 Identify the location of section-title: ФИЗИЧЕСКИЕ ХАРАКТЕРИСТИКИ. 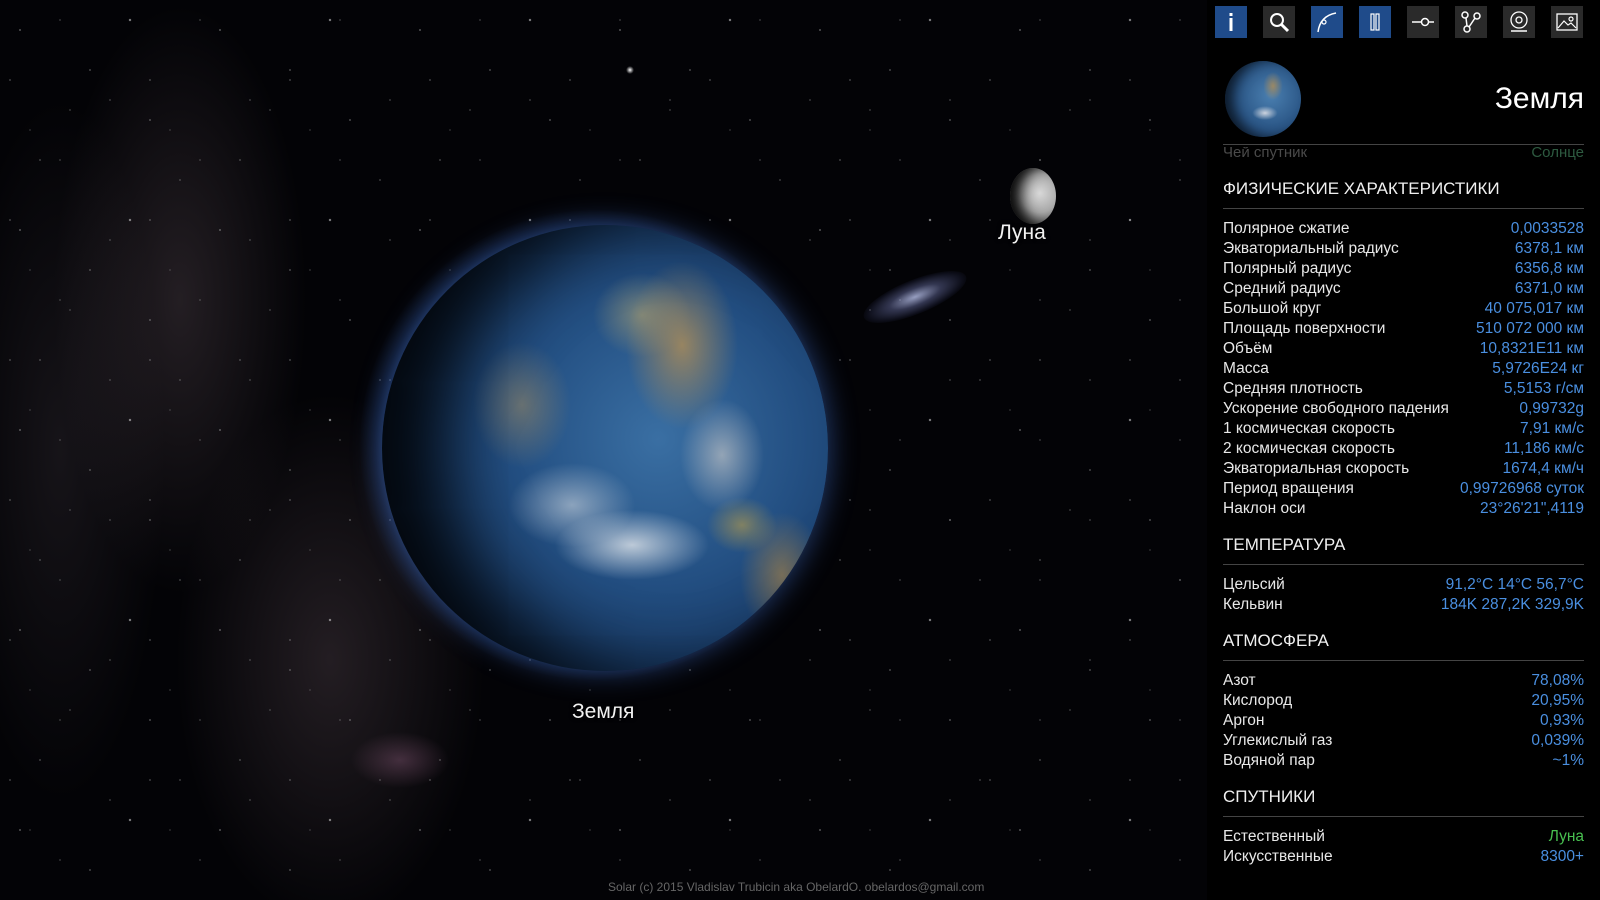
(1403, 186).